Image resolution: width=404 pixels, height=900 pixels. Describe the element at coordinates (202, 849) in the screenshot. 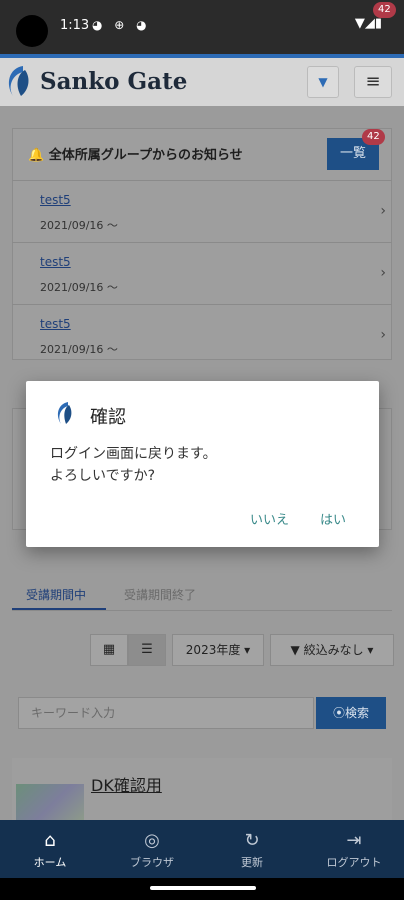

I see `bottom-nav: ⌂ ホーム ◎ ブラウザ ↻ 更新 ⇥ ログアウト` at that location.